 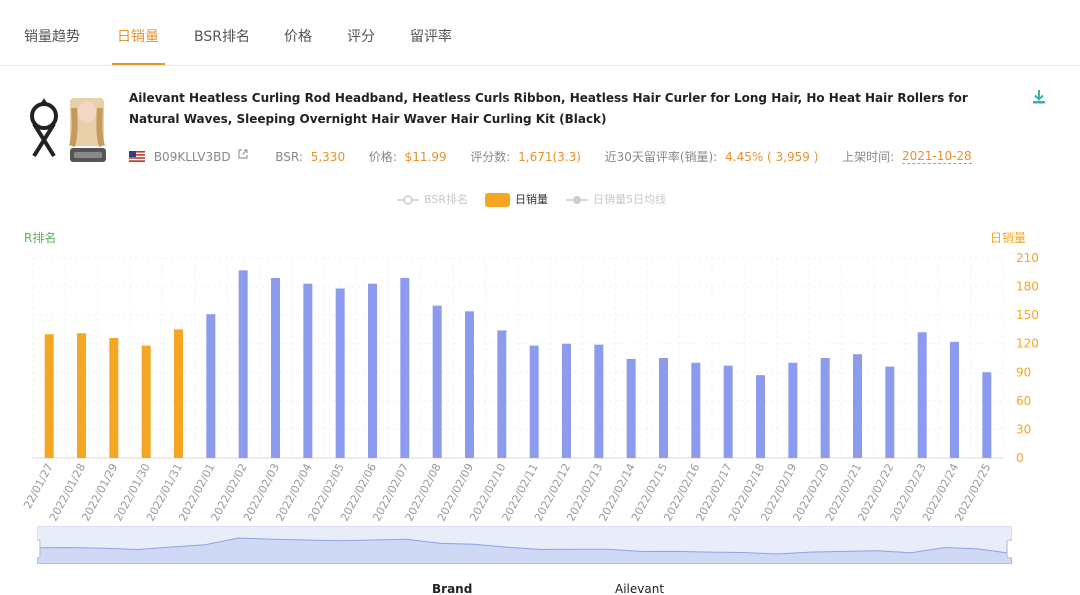 I want to click on bsr-value: 5,330, so click(x=328, y=156).